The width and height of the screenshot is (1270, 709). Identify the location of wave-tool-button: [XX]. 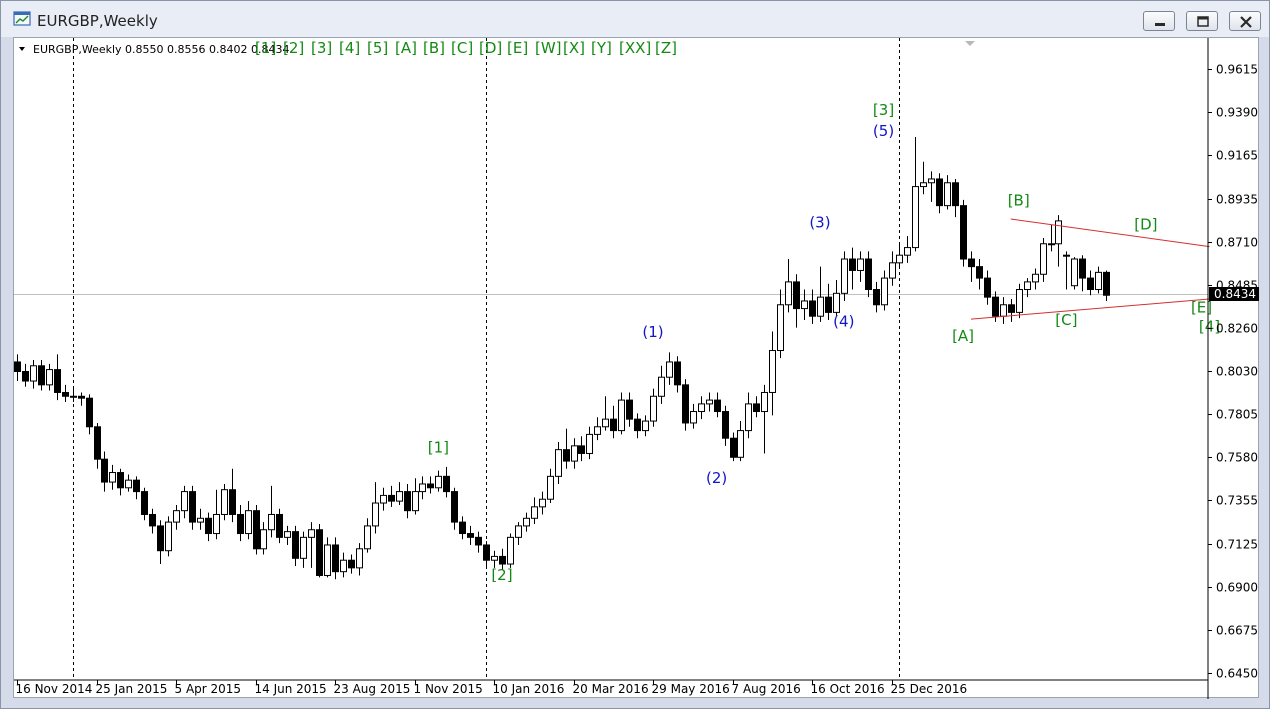
(635, 48).